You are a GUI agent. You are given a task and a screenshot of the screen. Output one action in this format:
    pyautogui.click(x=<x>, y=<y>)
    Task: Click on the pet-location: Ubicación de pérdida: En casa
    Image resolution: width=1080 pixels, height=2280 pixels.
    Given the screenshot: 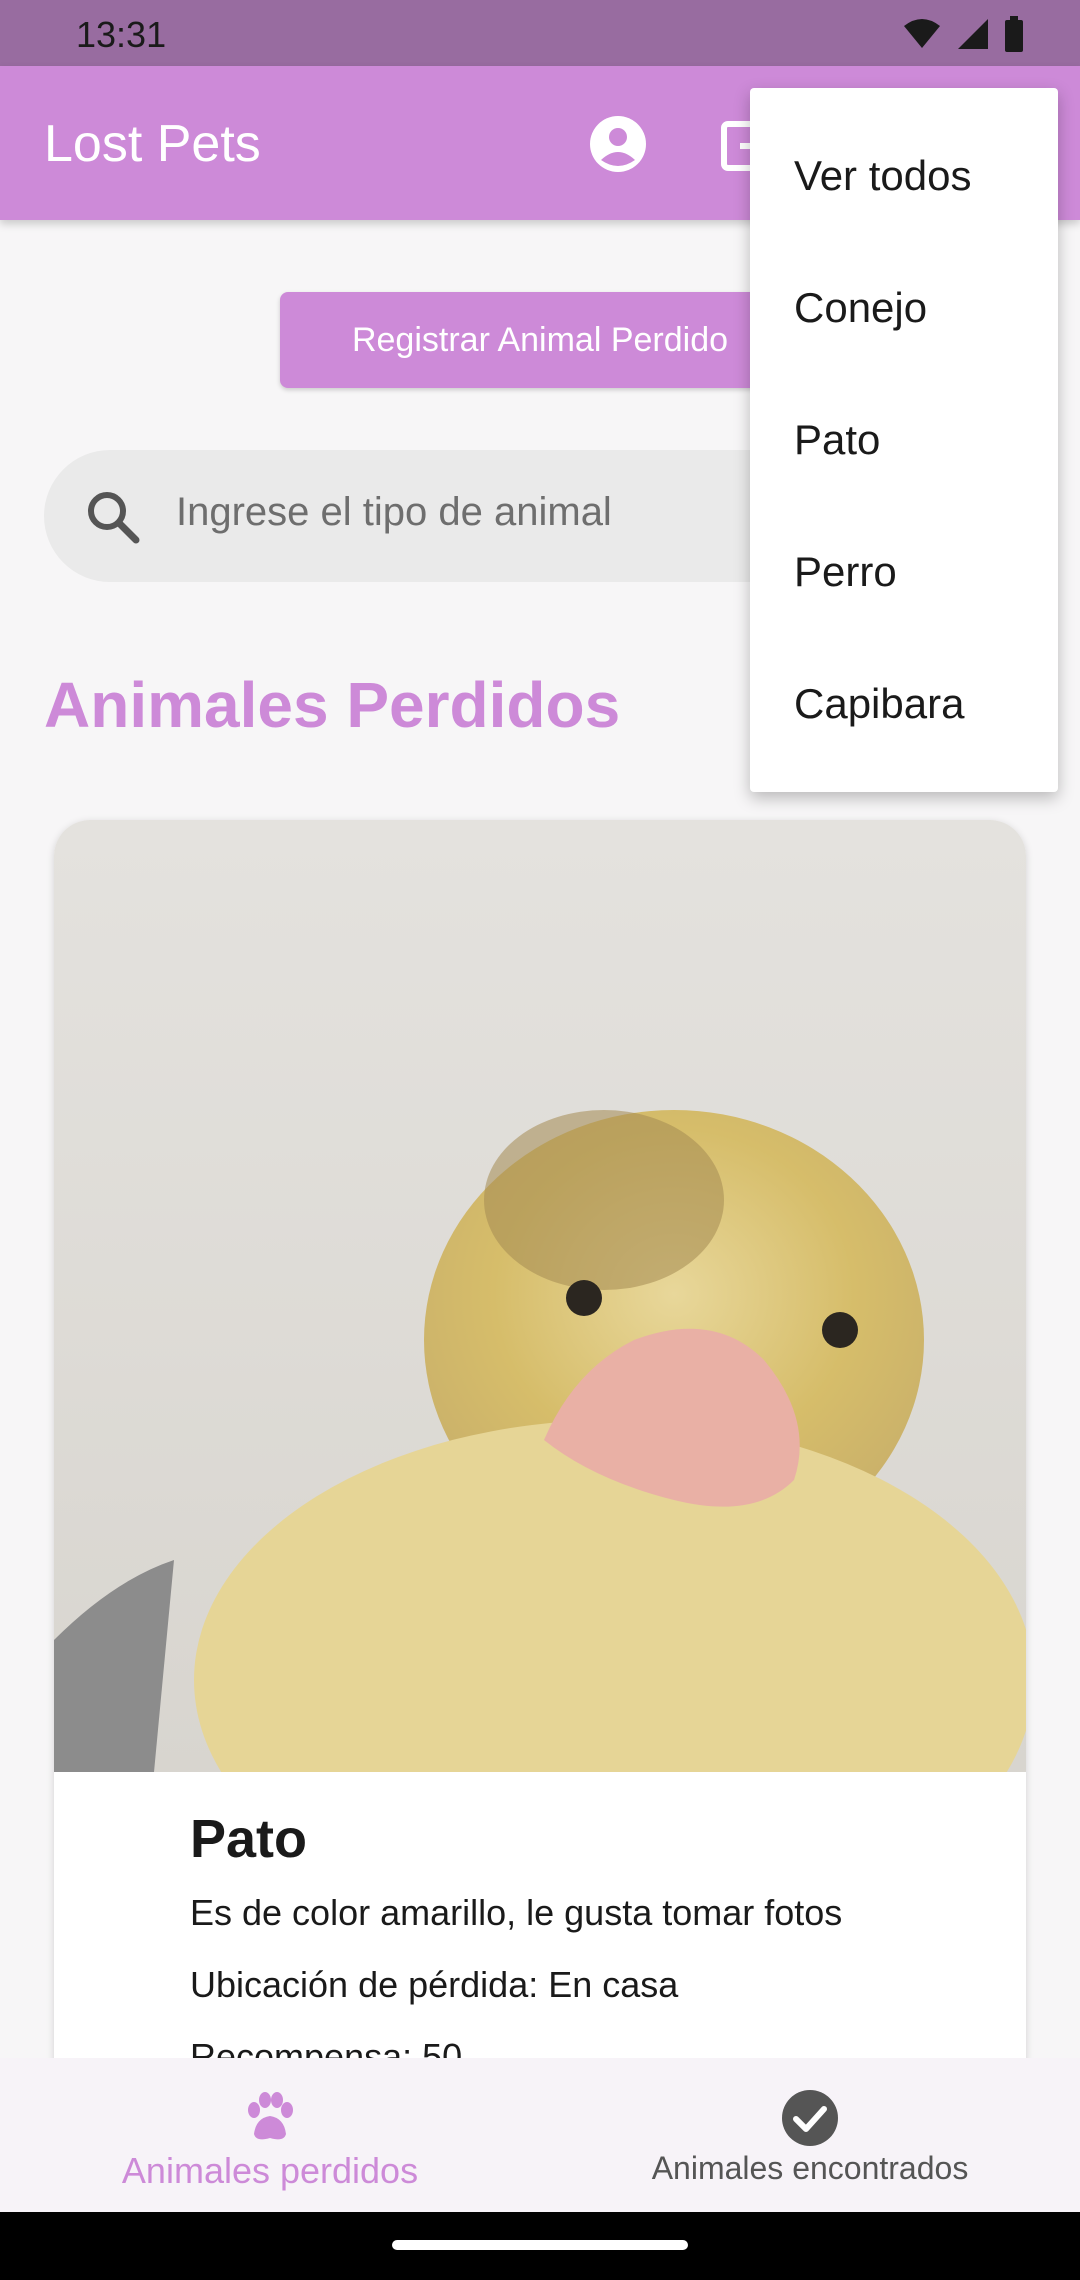 What is the action you would take?
    pyautogui.click(x=434, y=1984)
    